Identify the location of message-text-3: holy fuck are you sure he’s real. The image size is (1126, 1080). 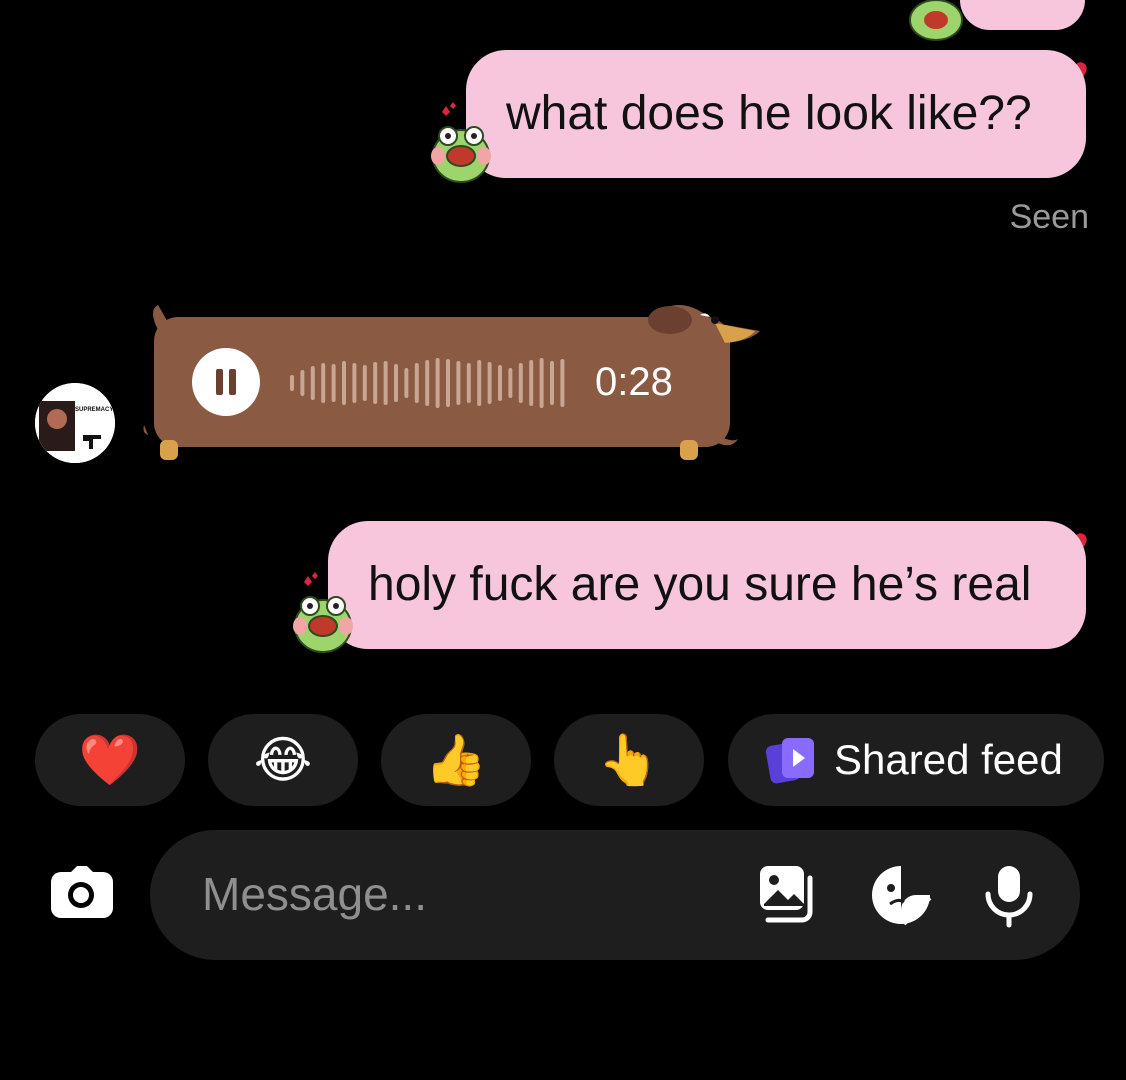
(700, 584).